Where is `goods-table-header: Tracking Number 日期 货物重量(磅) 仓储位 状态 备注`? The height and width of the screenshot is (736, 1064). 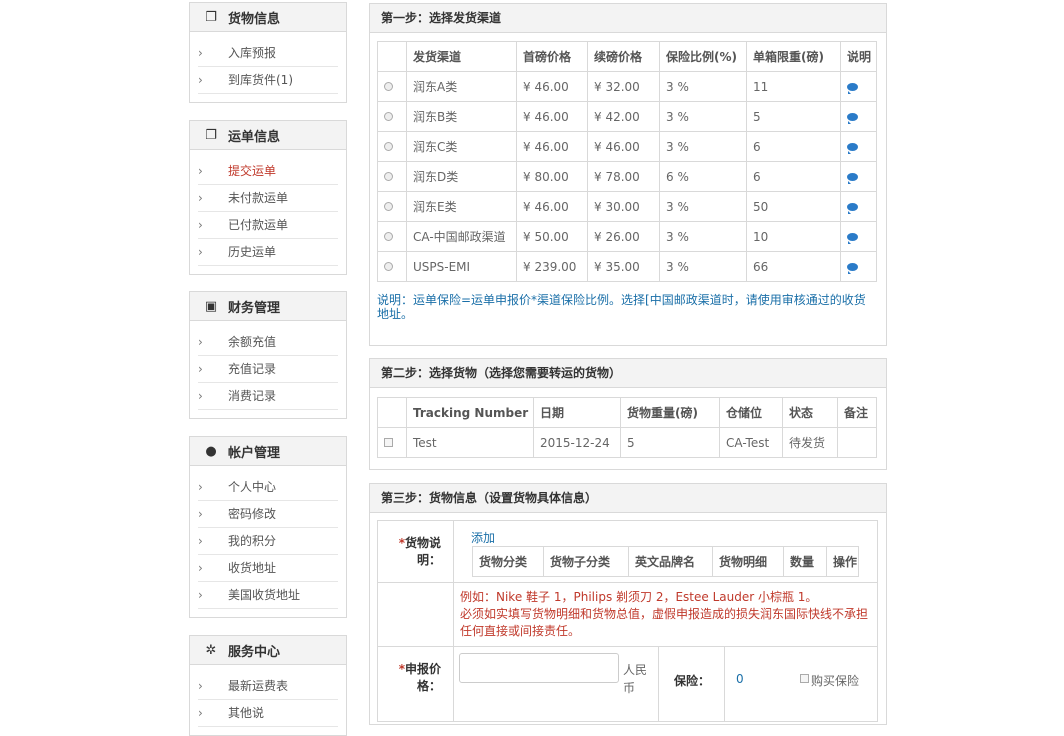 goods-table-header: Tracking Number 日期 货物重量(磅) 仓储位 状态 备注 is located at coordinates (627, 412).